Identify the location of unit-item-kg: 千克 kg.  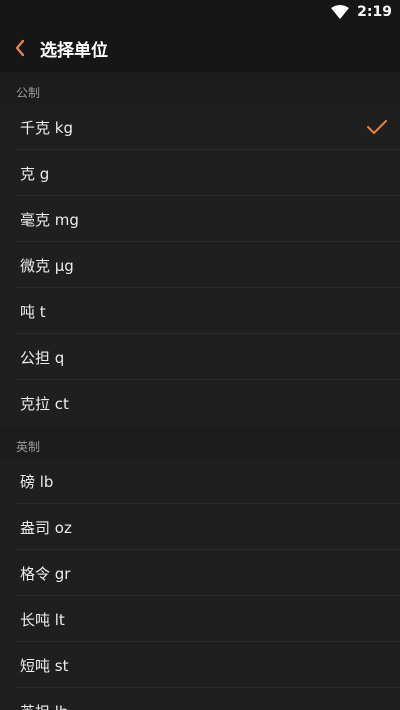
(200, 127).